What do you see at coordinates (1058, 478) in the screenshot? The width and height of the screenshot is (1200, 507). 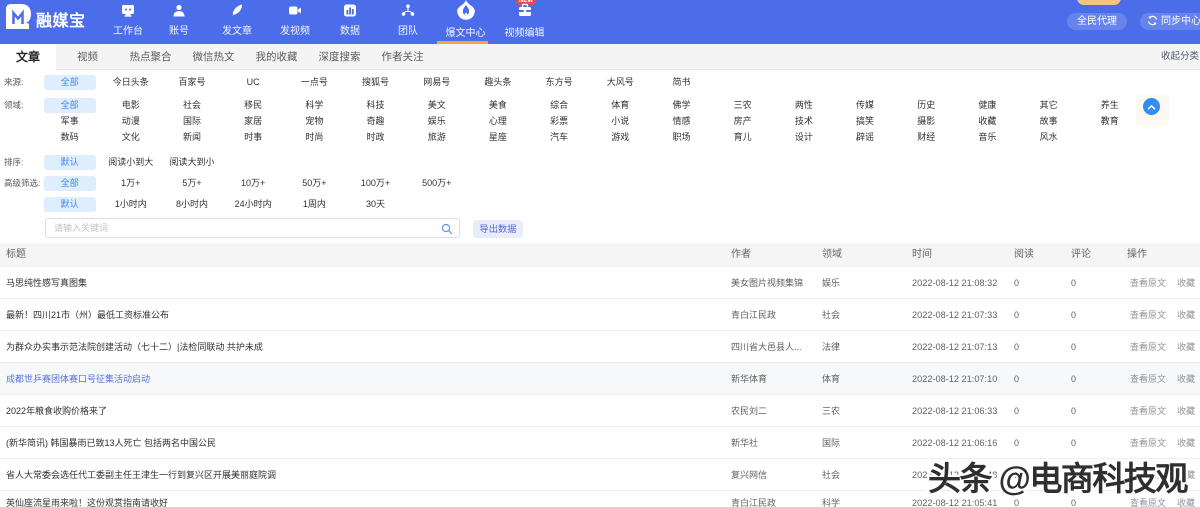 I see `svg-text: 头条 @电商科技观` at bounding box center [1058, 478].